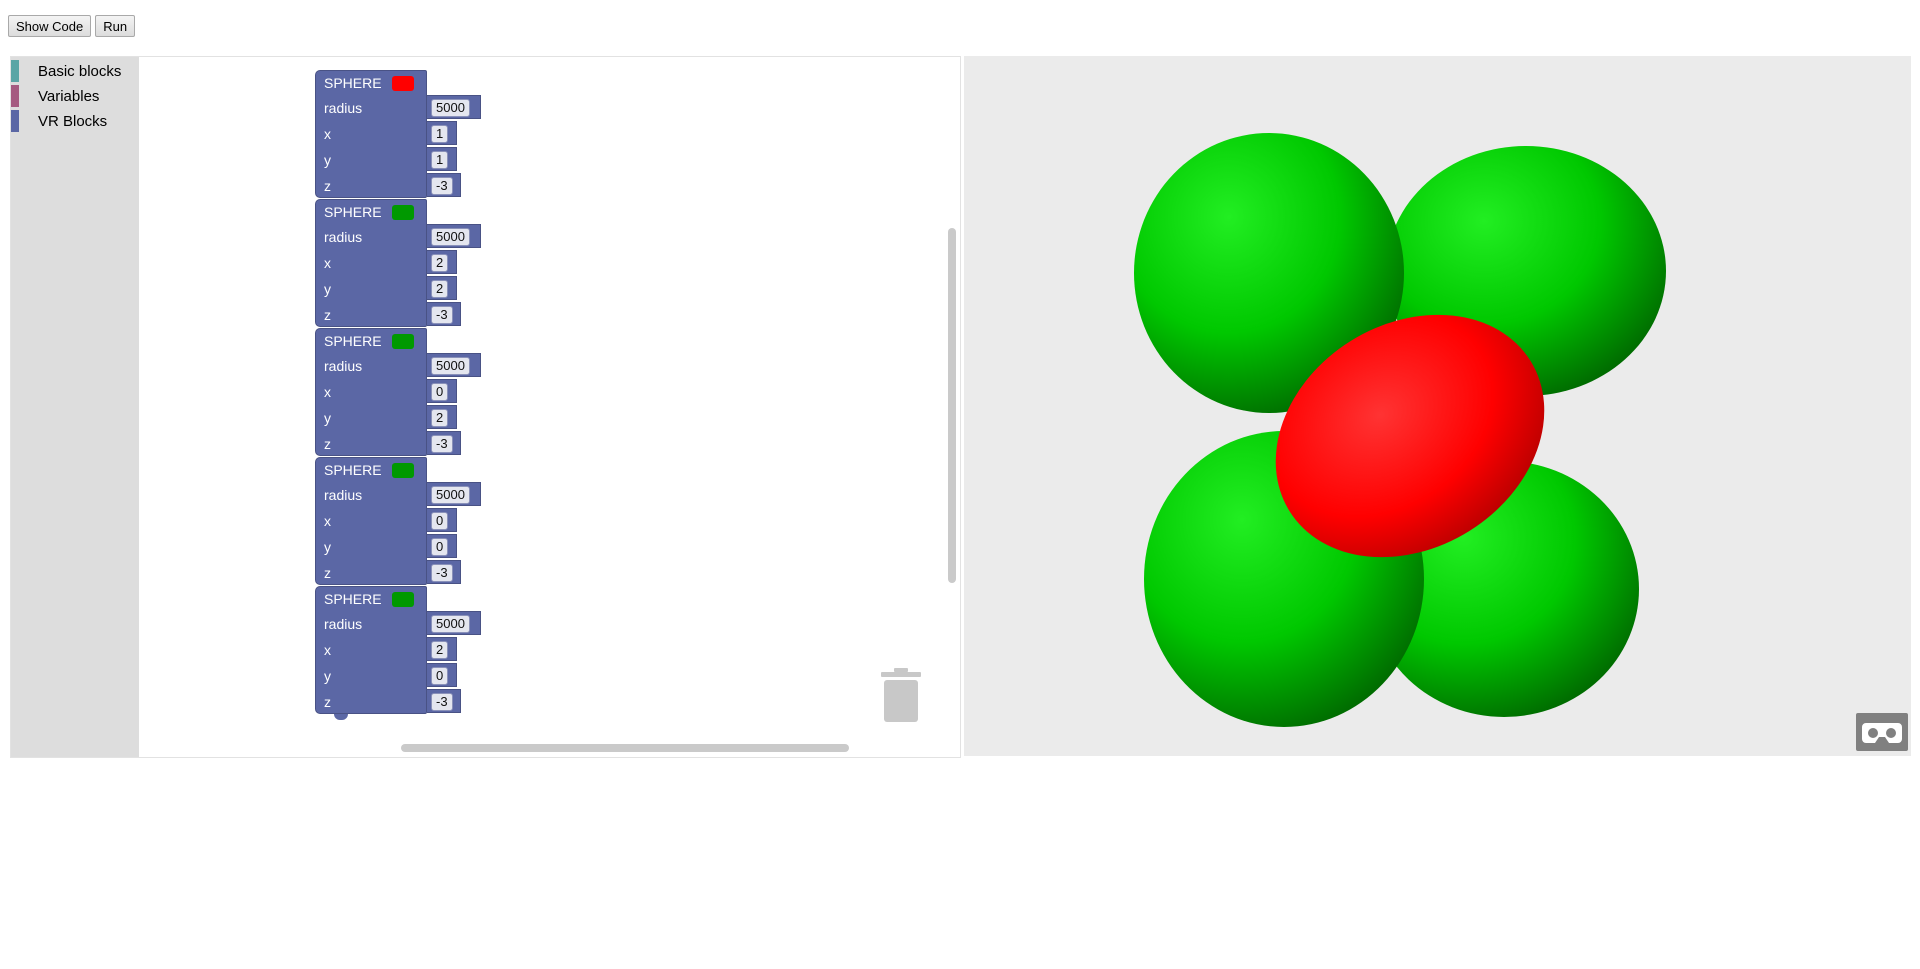 The height and width of the screenshot is (969, 1920). I want to click on cardboard-vr-icon, so click(1882, 732).